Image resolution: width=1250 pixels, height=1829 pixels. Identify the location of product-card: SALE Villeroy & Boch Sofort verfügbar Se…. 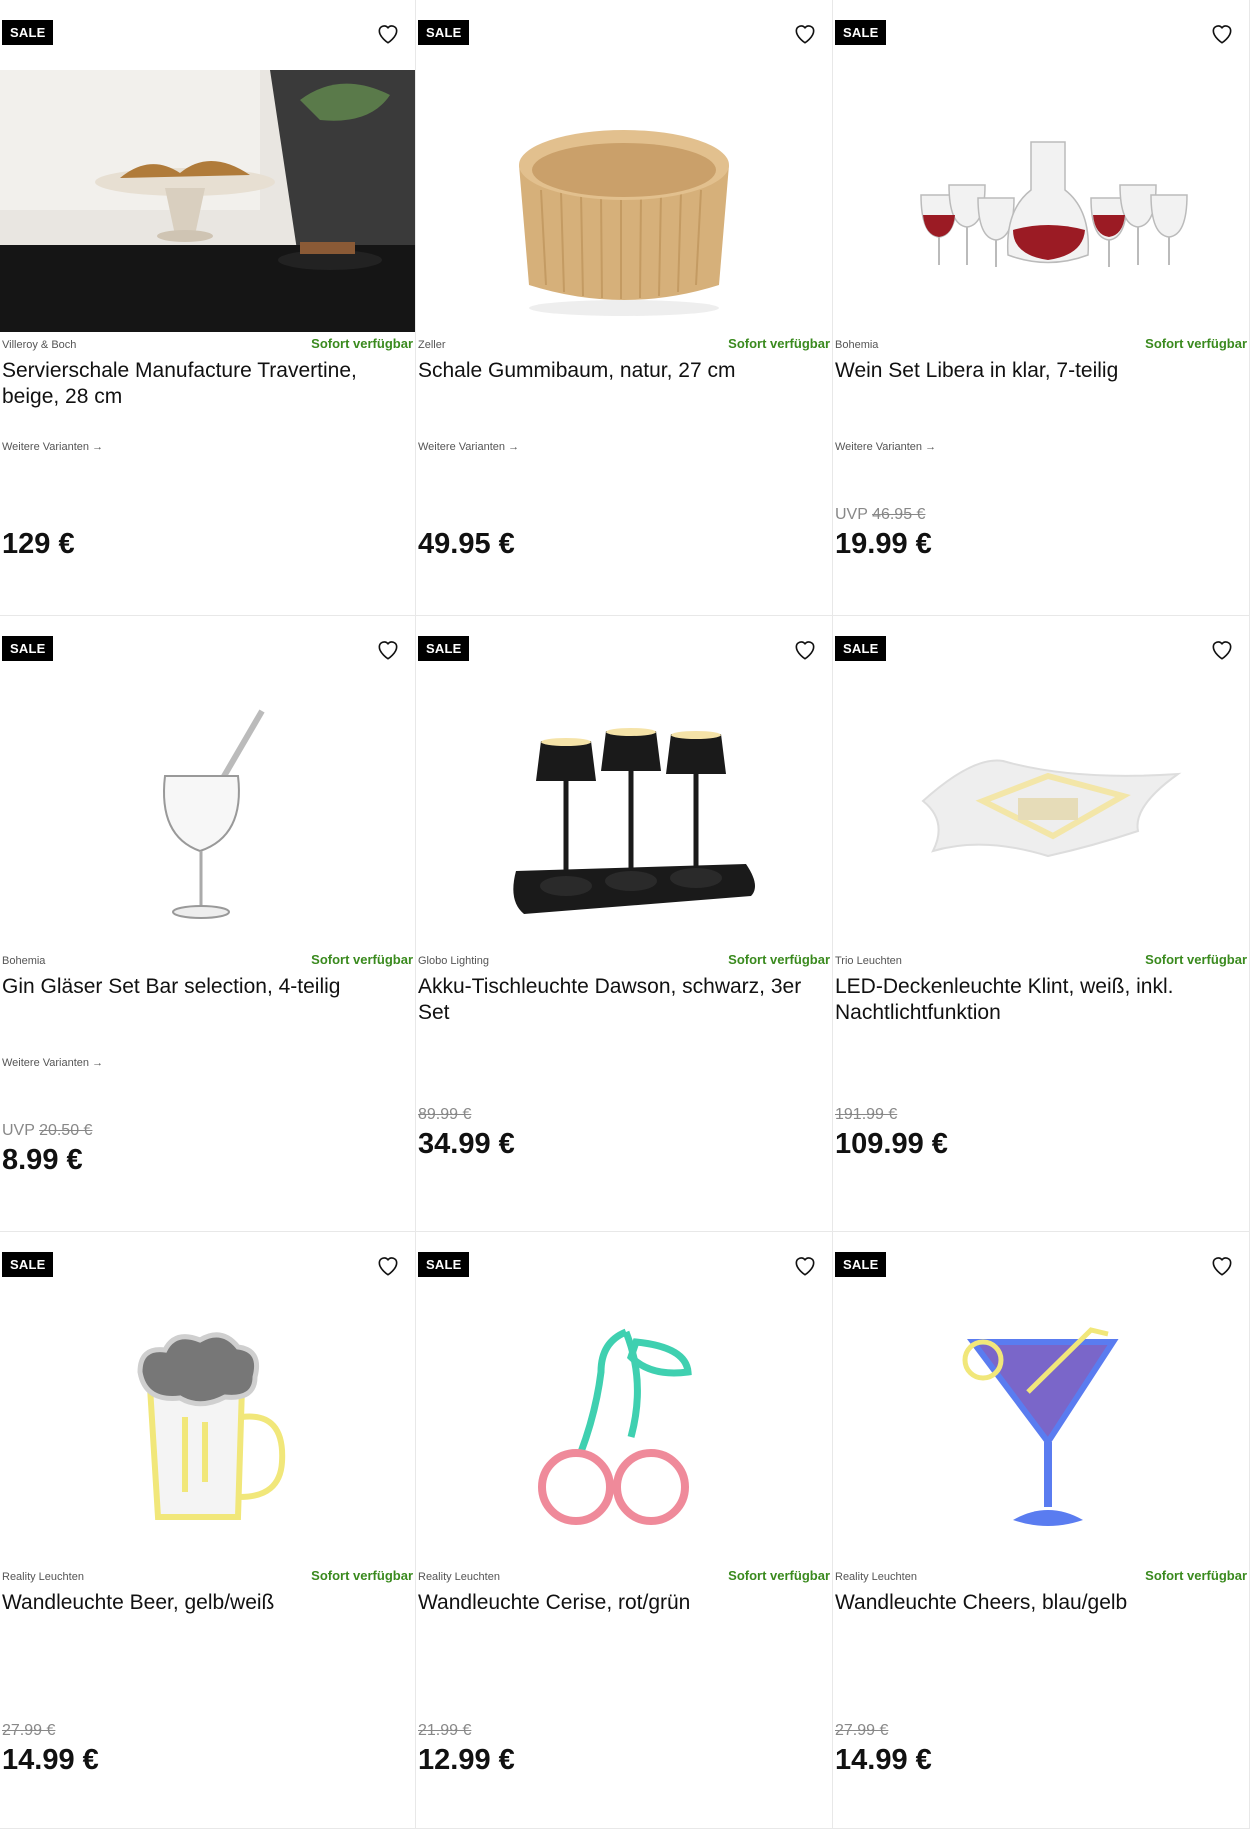
(207, 307).